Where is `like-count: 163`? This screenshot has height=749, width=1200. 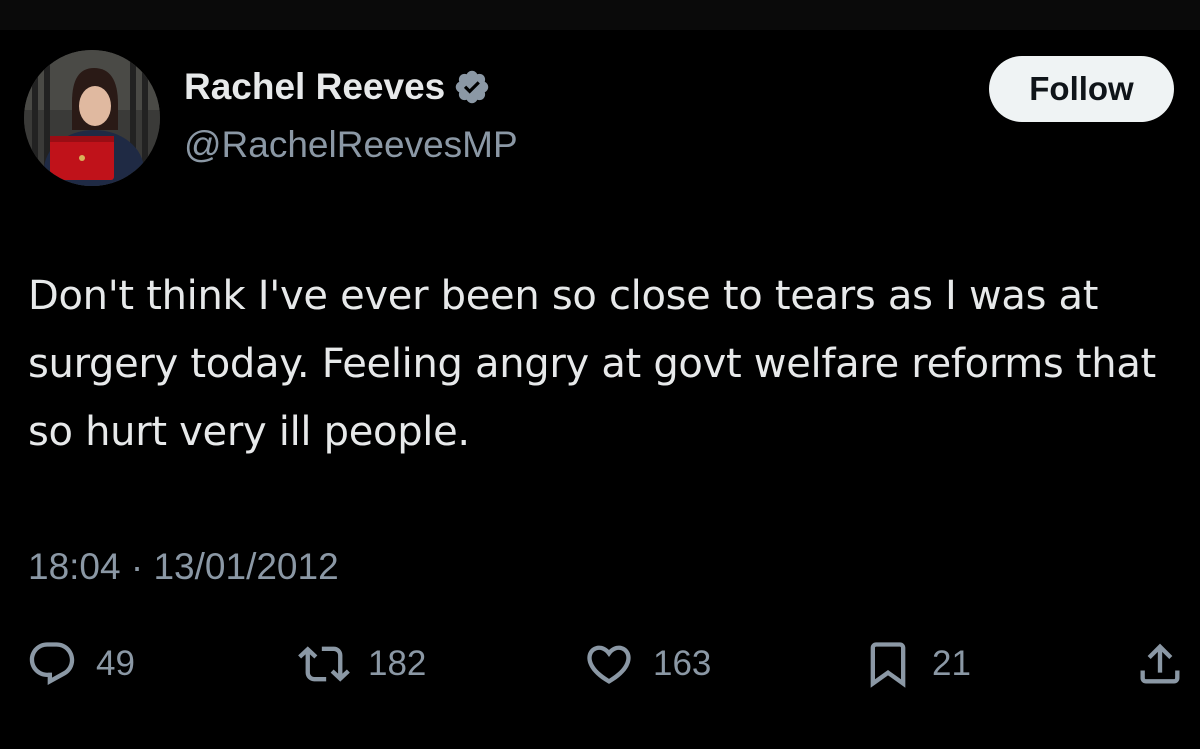 like-count: 163 is located at coordinates (682, 663).